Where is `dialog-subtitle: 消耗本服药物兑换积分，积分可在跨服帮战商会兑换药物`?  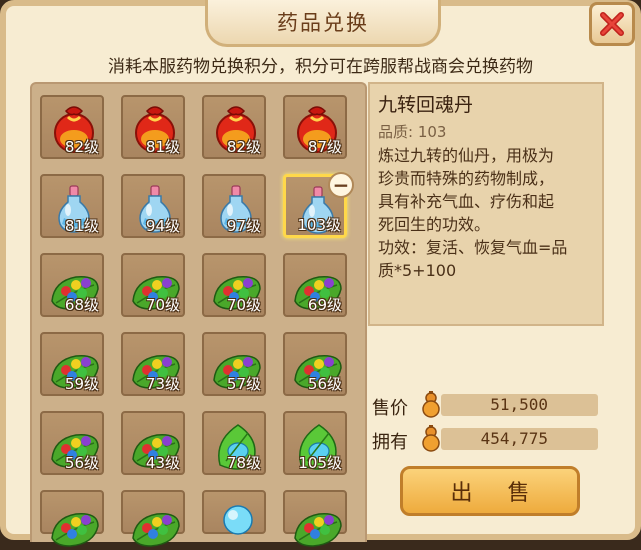
dialog-subtitle: 消耗本服药物兑换积分，积分可在跨服帮战商会兑换药物 is located at coordinates (320, 67).